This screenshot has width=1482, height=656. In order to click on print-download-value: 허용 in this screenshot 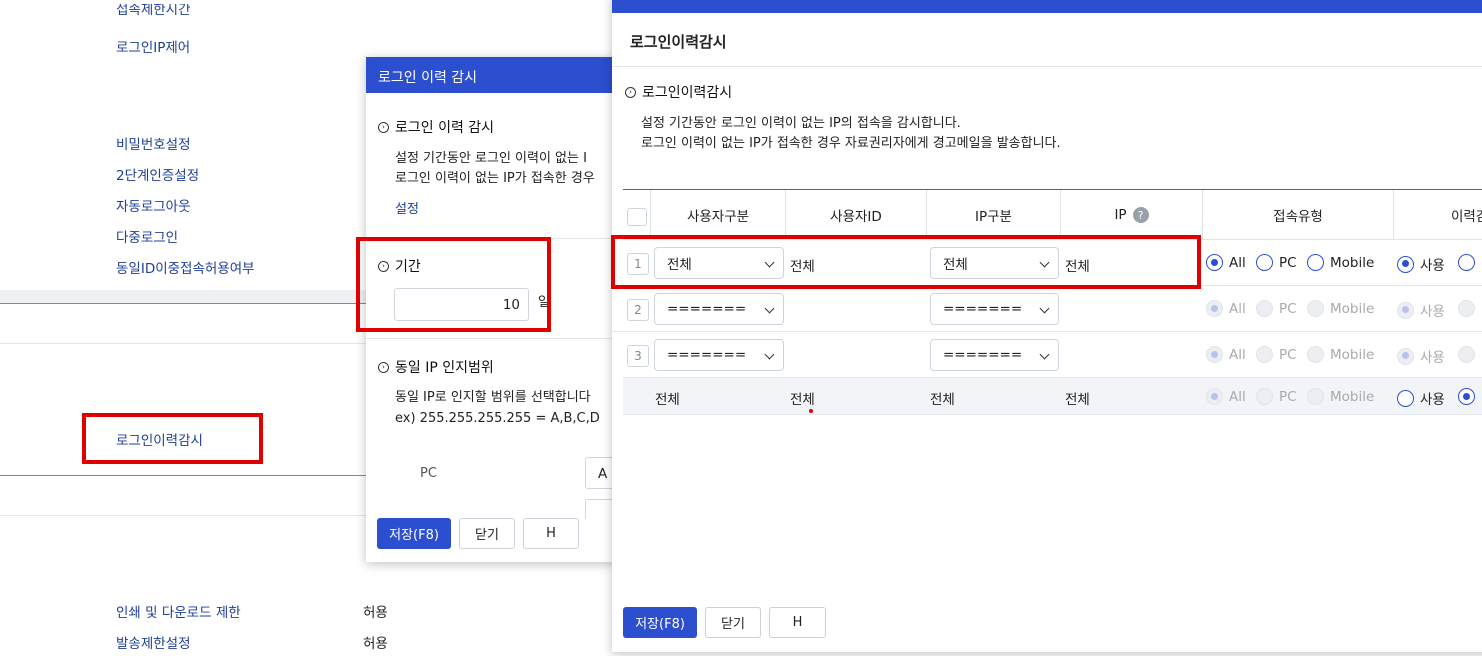, I will do `click(375, 613)`.